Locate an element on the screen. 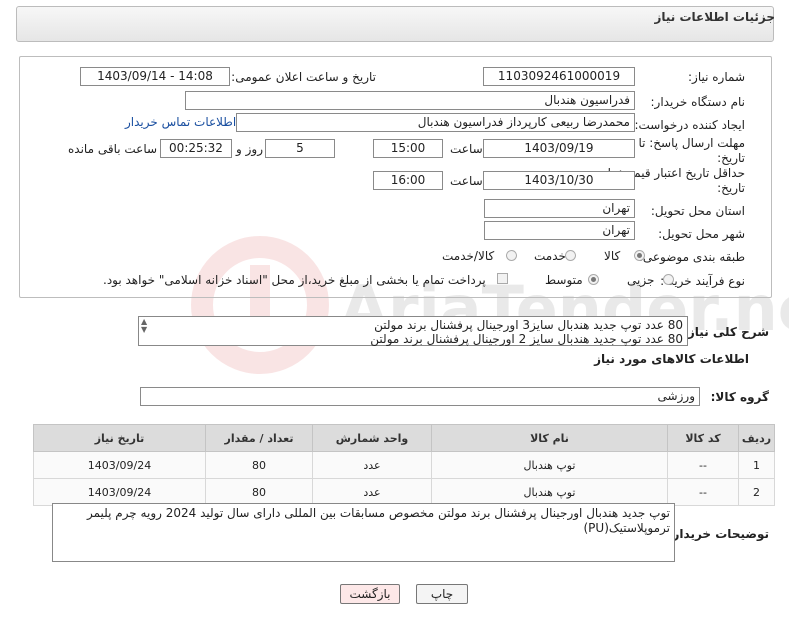 This screenshot has height=620, width=789. min-price-label-date: تاریخ: is located at coordinates (731, 188).